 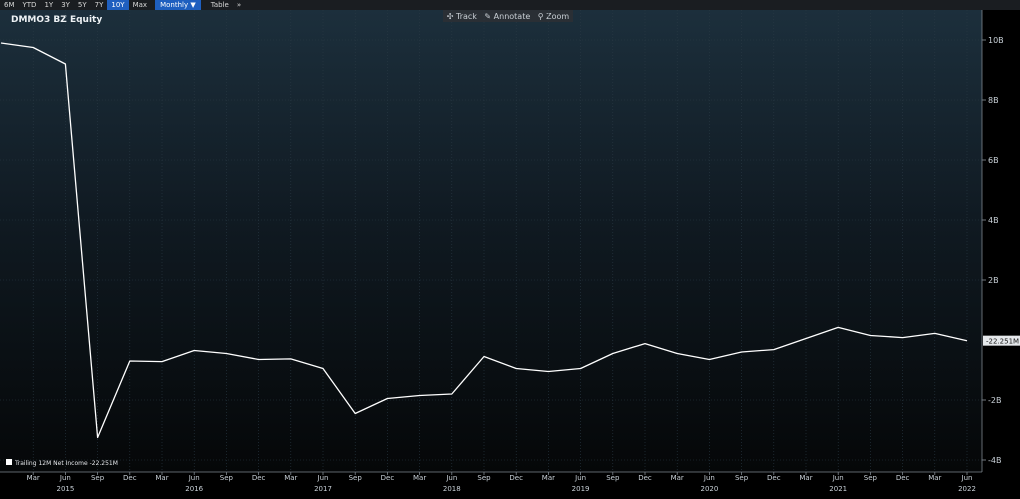 What do you see at coordinates (993, 160) in the screenshot?
I see `y-tick-label: 6B` at bounding box center [993, 160].